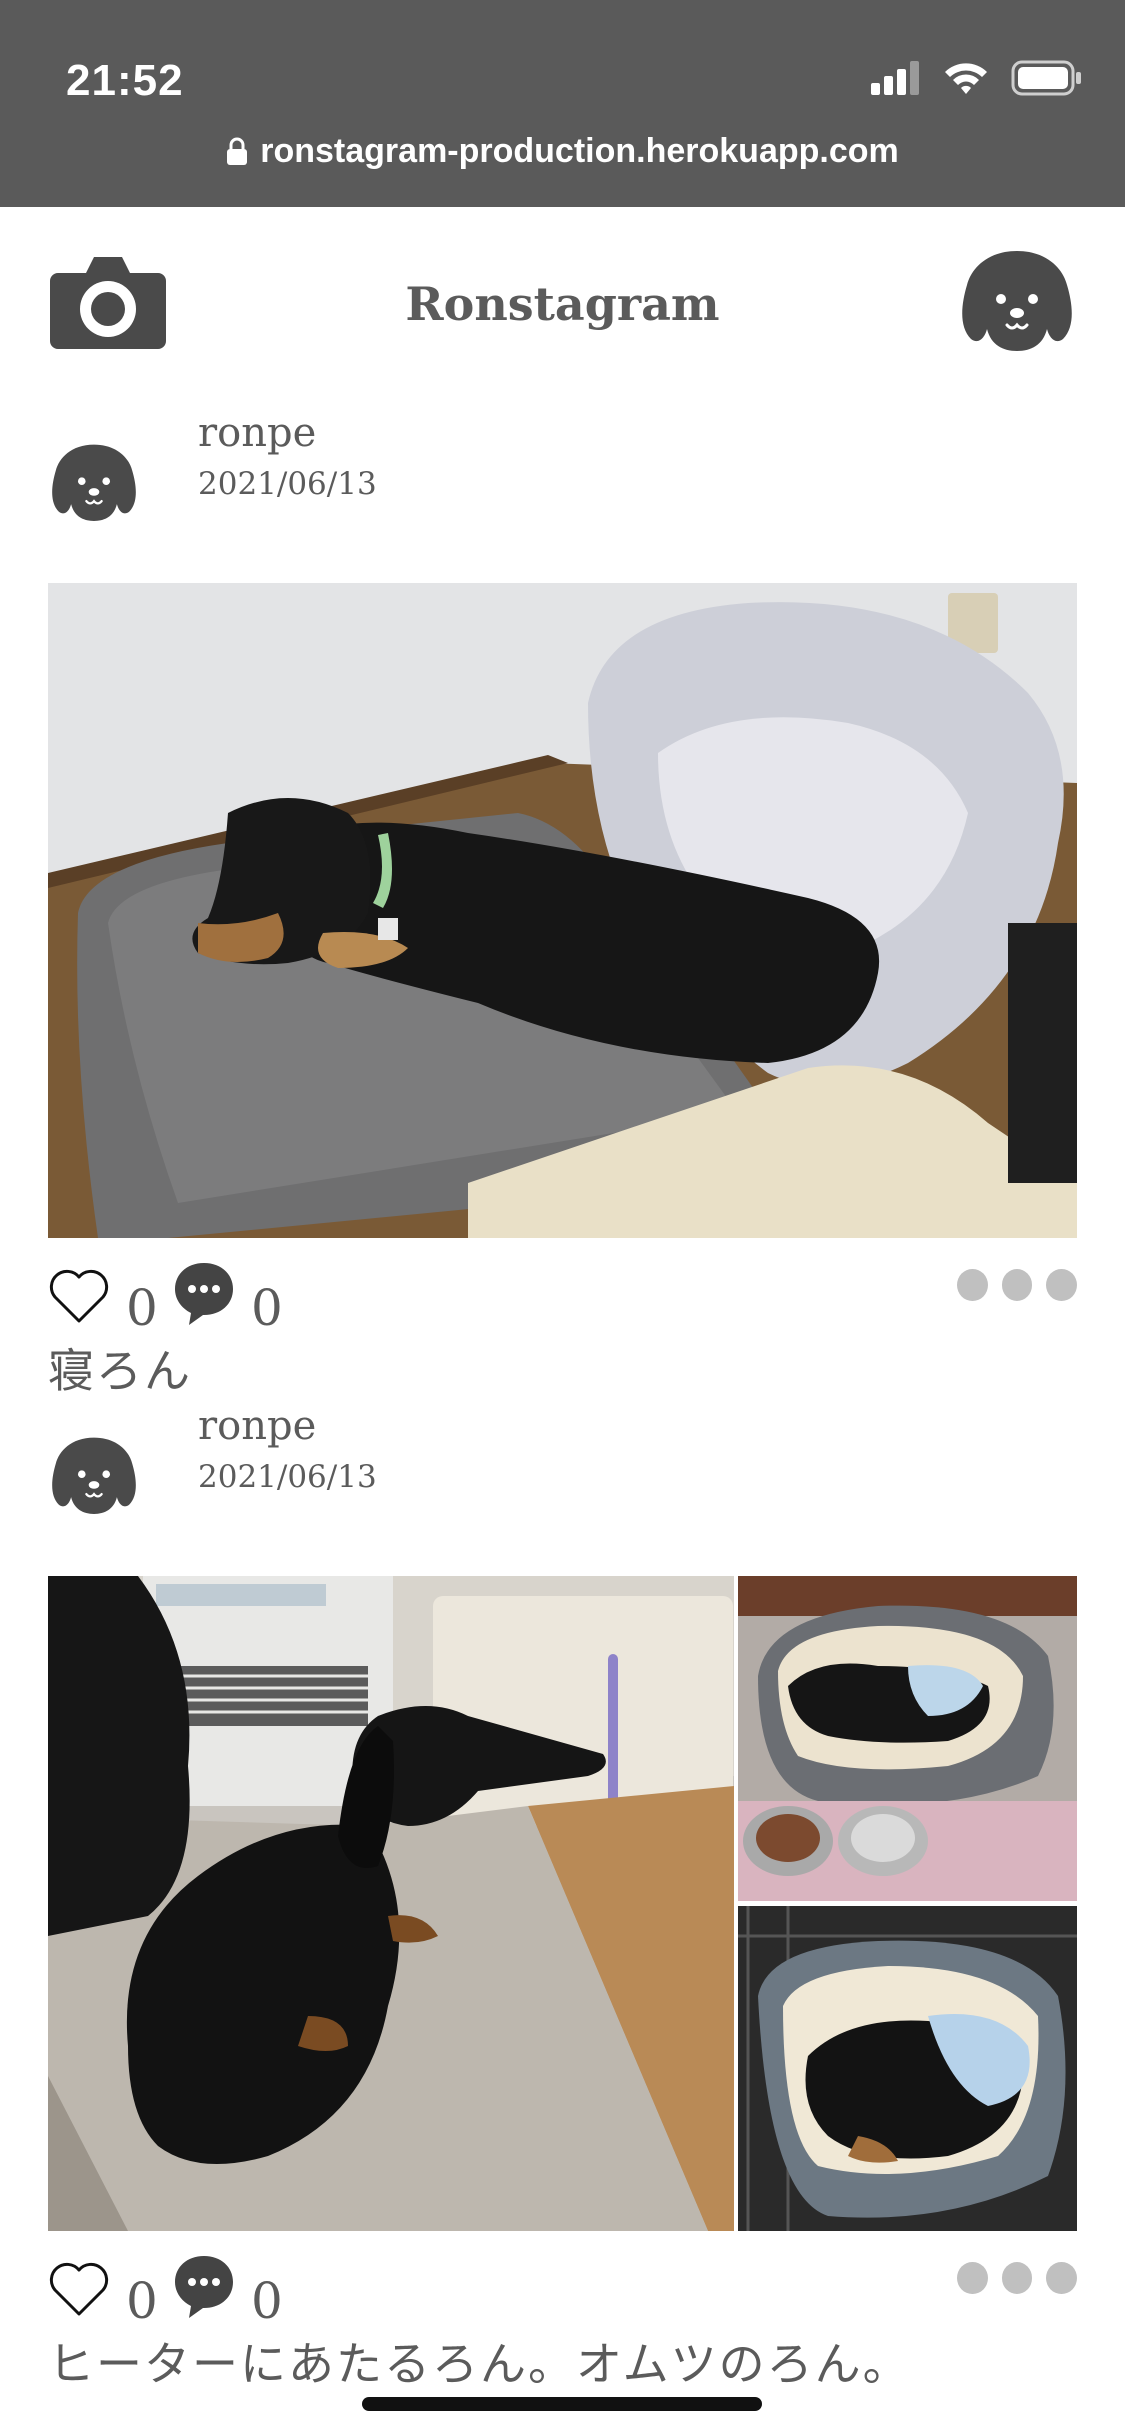  Describe the element at coordinates (562, 2404) in the screenshot. I see `home-indicator` at that location.